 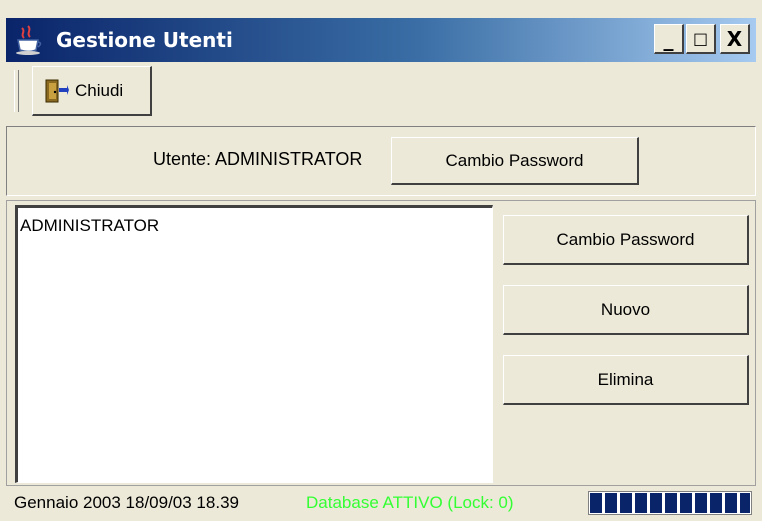 What do you see at coordinates (381, 40) in the screenshot?
I see `title-bar: Gestione Utenti _ □ X` at bounding box center [381, 40].